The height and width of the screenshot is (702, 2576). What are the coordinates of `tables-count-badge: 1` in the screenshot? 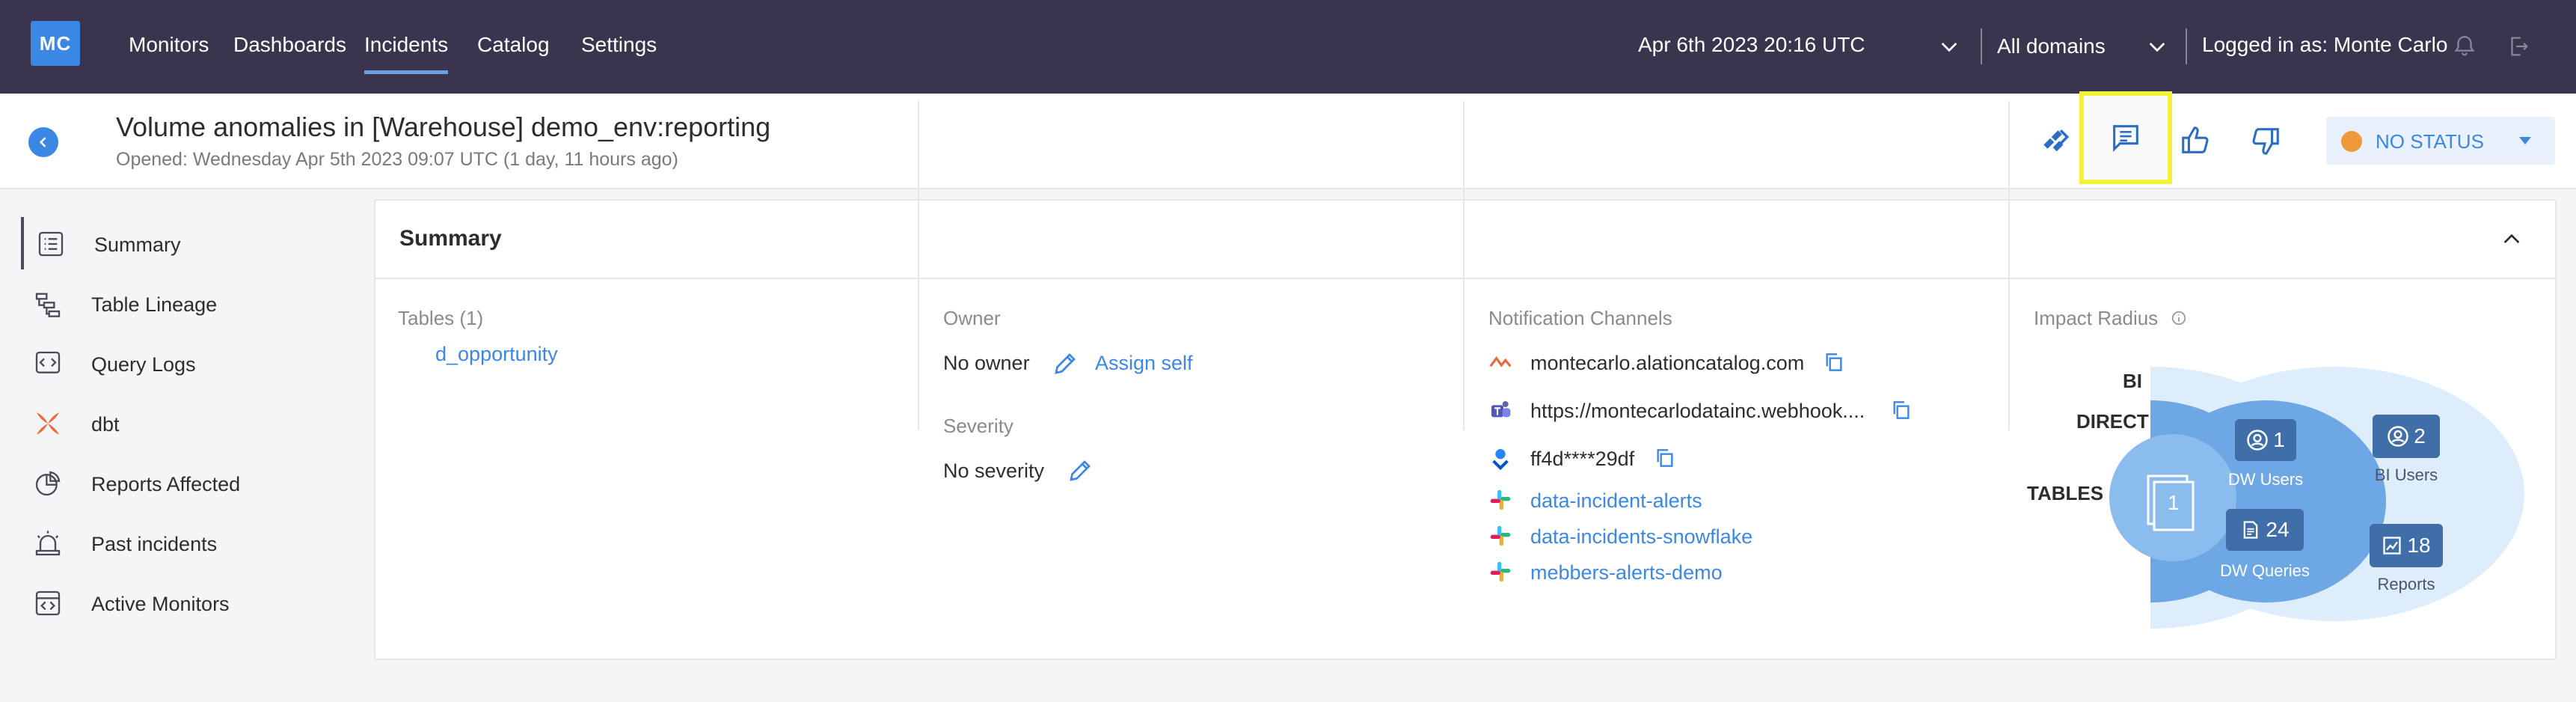 It's located at (2171, 503).